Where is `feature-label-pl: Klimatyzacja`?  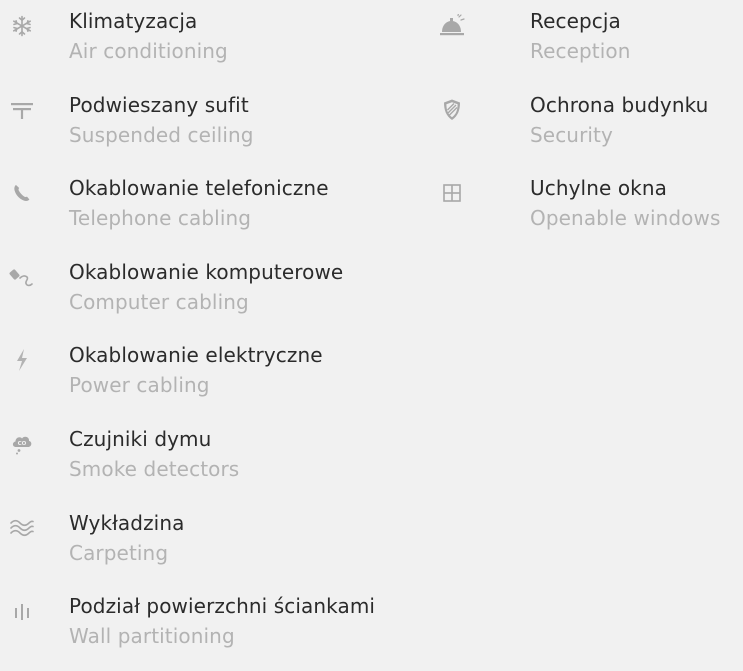 feature-label-pl: Klimatyzacja is located at coordinates (133, 21).